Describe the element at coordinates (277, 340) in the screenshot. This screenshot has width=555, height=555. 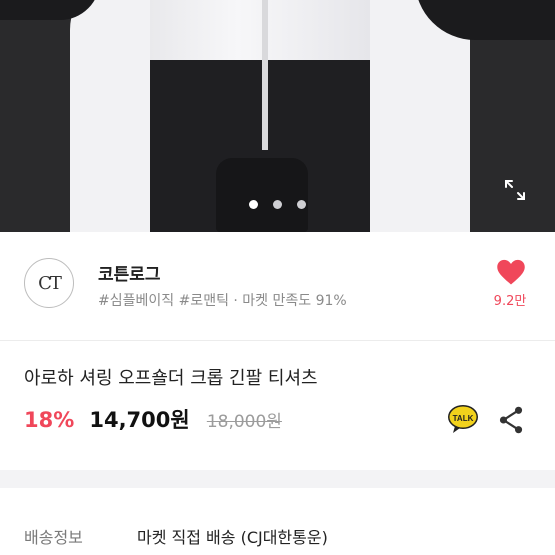
I see `divider` at that location.